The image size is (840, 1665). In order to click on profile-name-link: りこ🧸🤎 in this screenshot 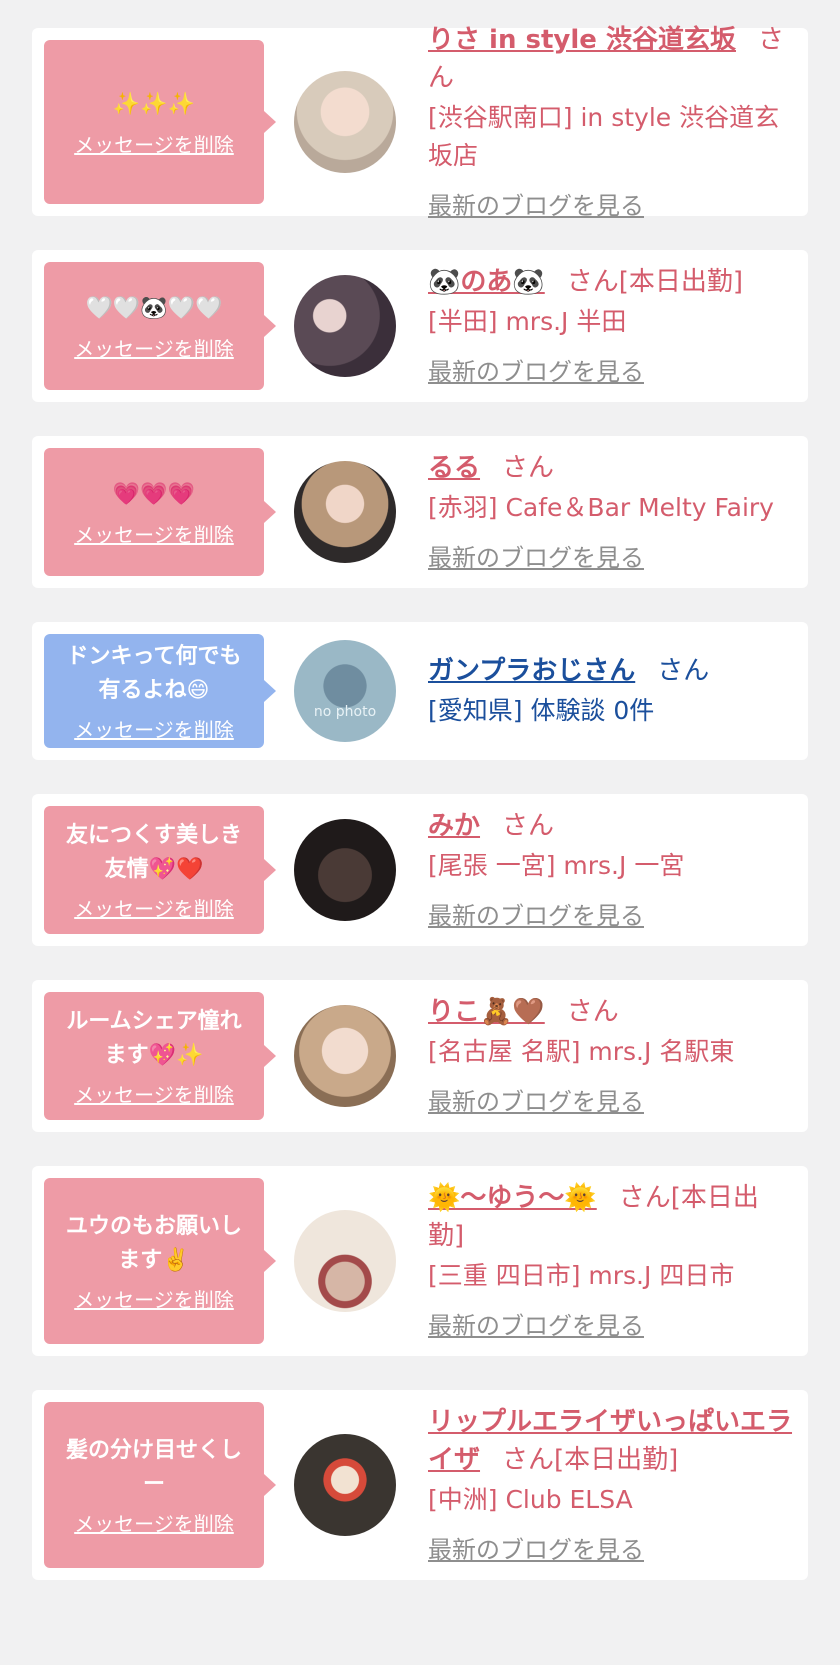, I will do `click(486, 1012)`.